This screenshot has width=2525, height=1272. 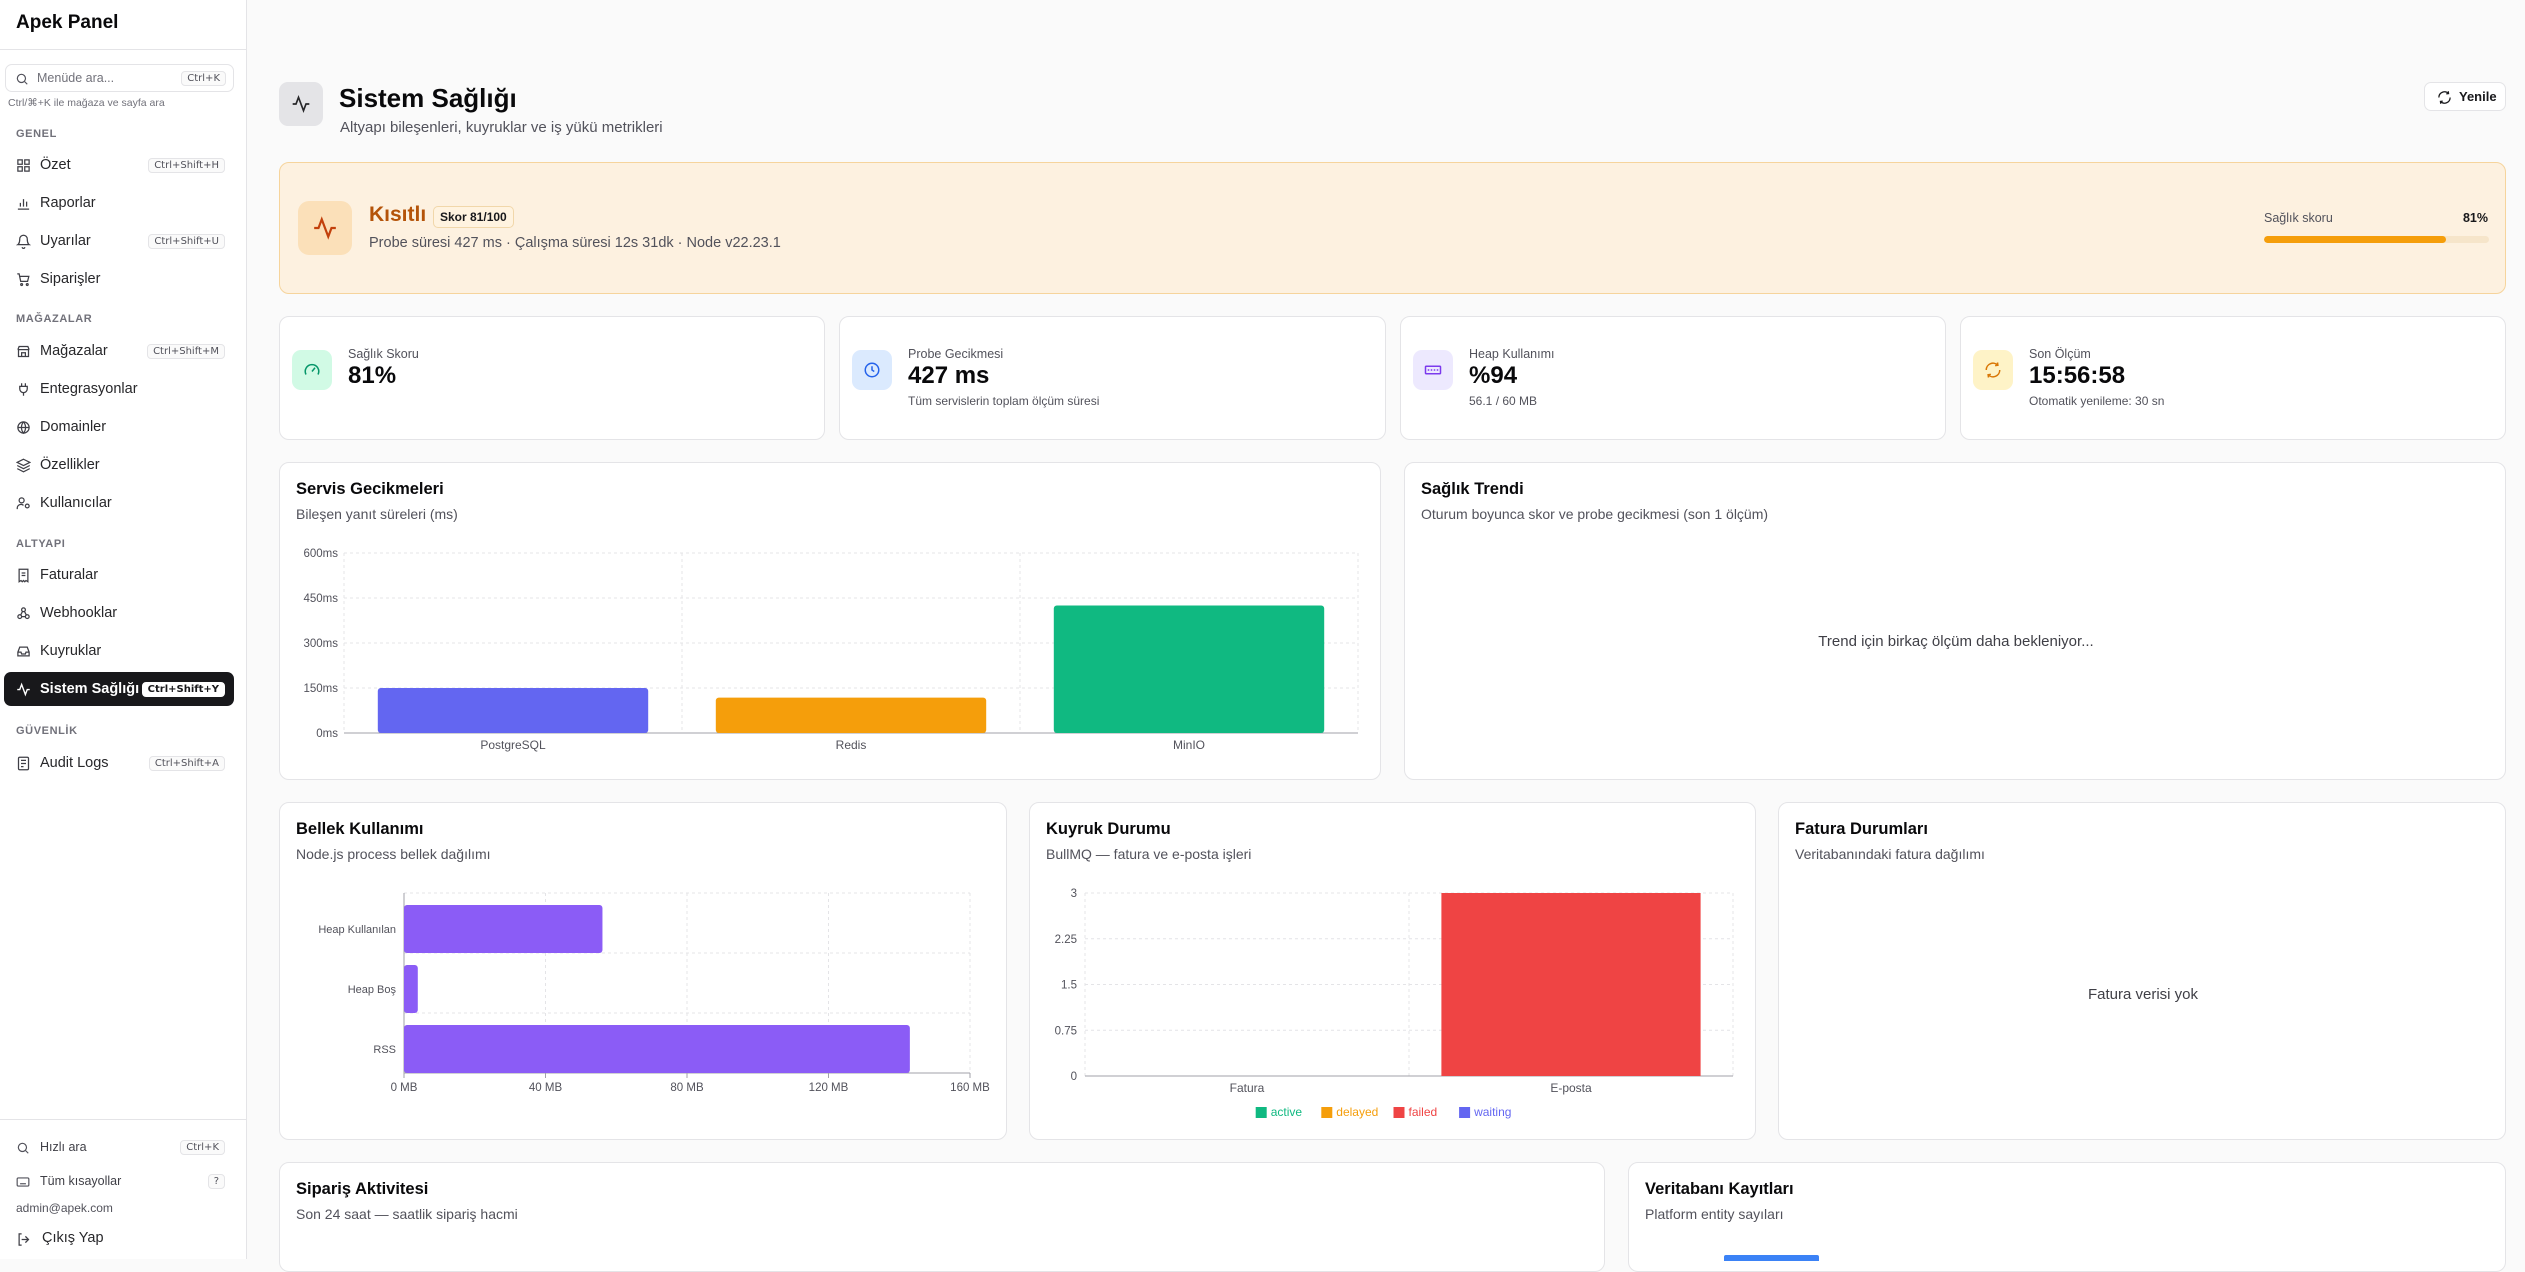 What do you see at coordinates (320, 554) in the screenshot?
I see `y-tick-label: 600ms` at bounding box center [320, 554].